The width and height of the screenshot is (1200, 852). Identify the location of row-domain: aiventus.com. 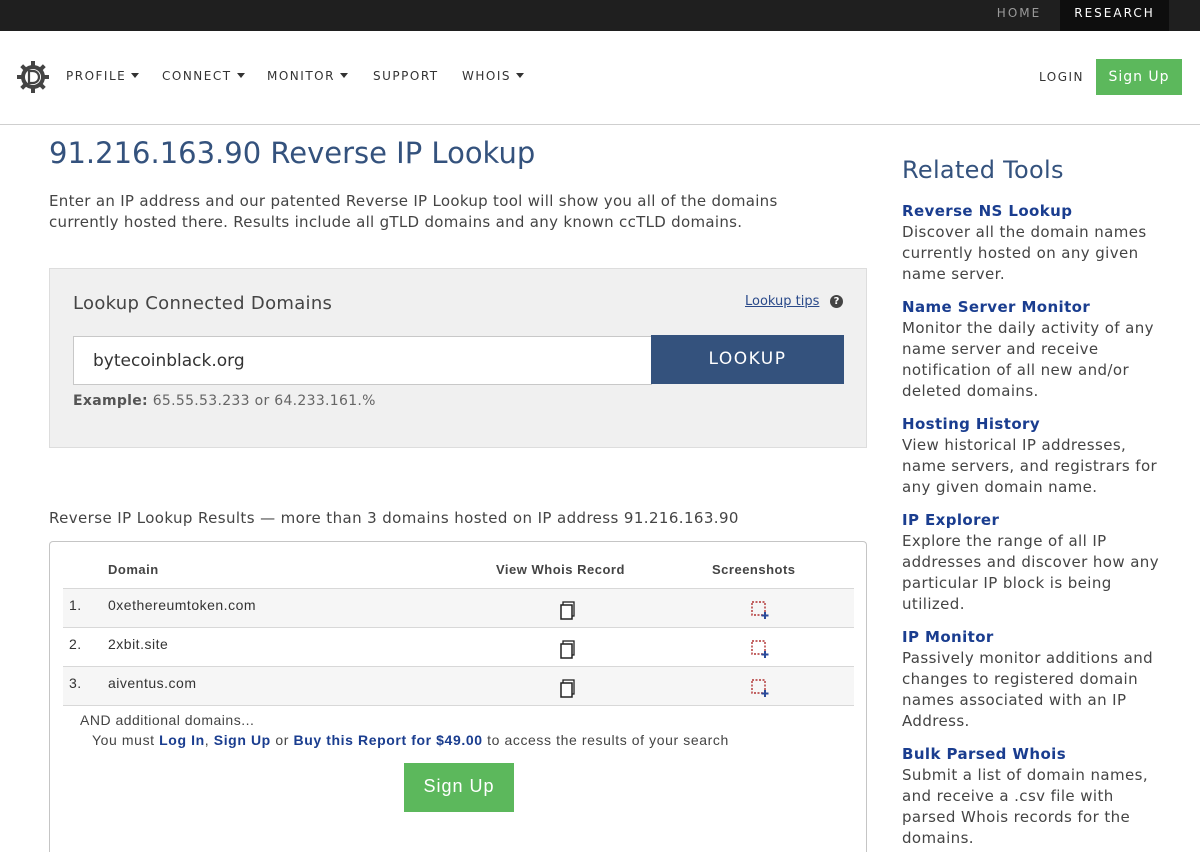
(152, 683).